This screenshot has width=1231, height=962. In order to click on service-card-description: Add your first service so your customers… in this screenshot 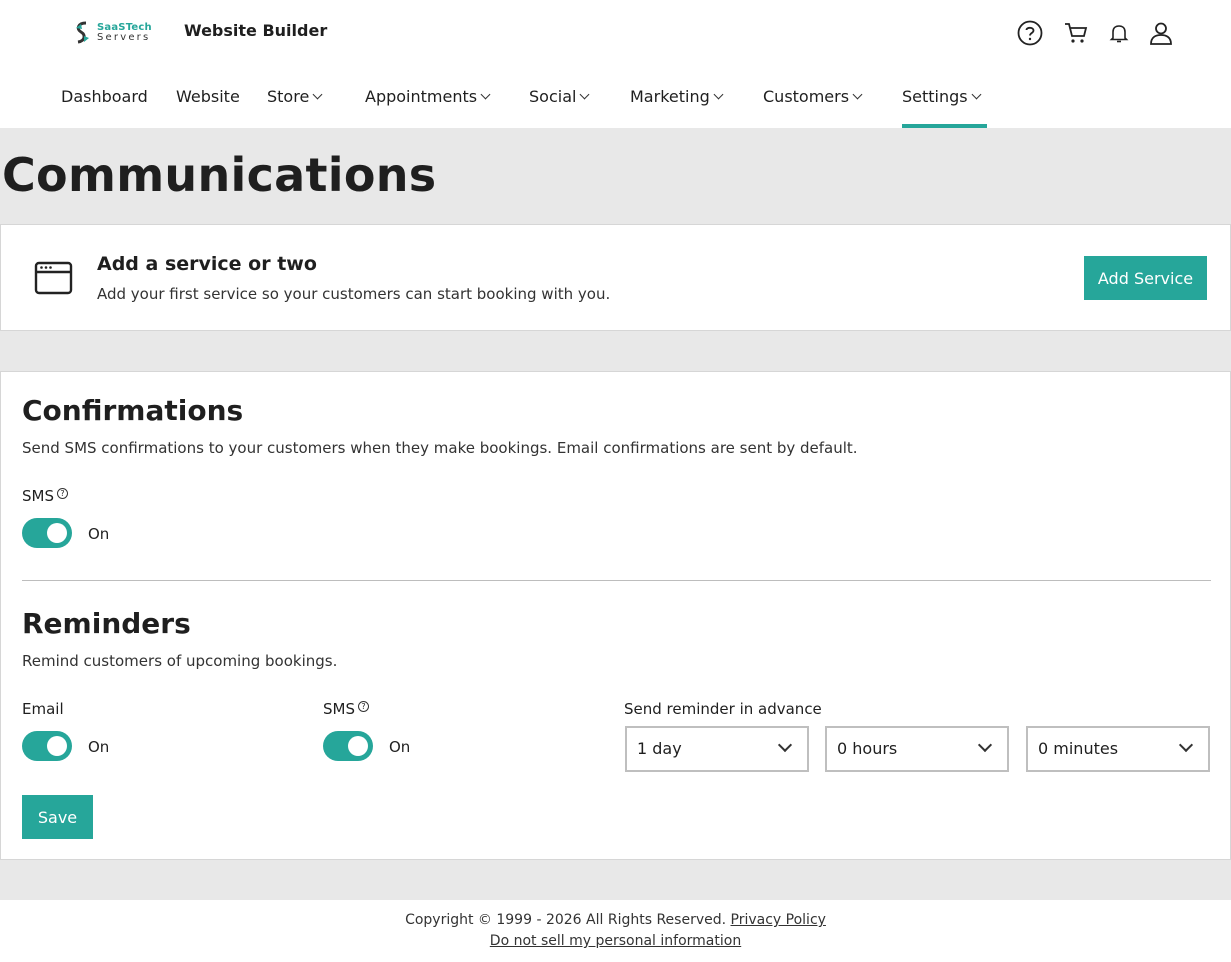, I will do `click(354, 294)`.